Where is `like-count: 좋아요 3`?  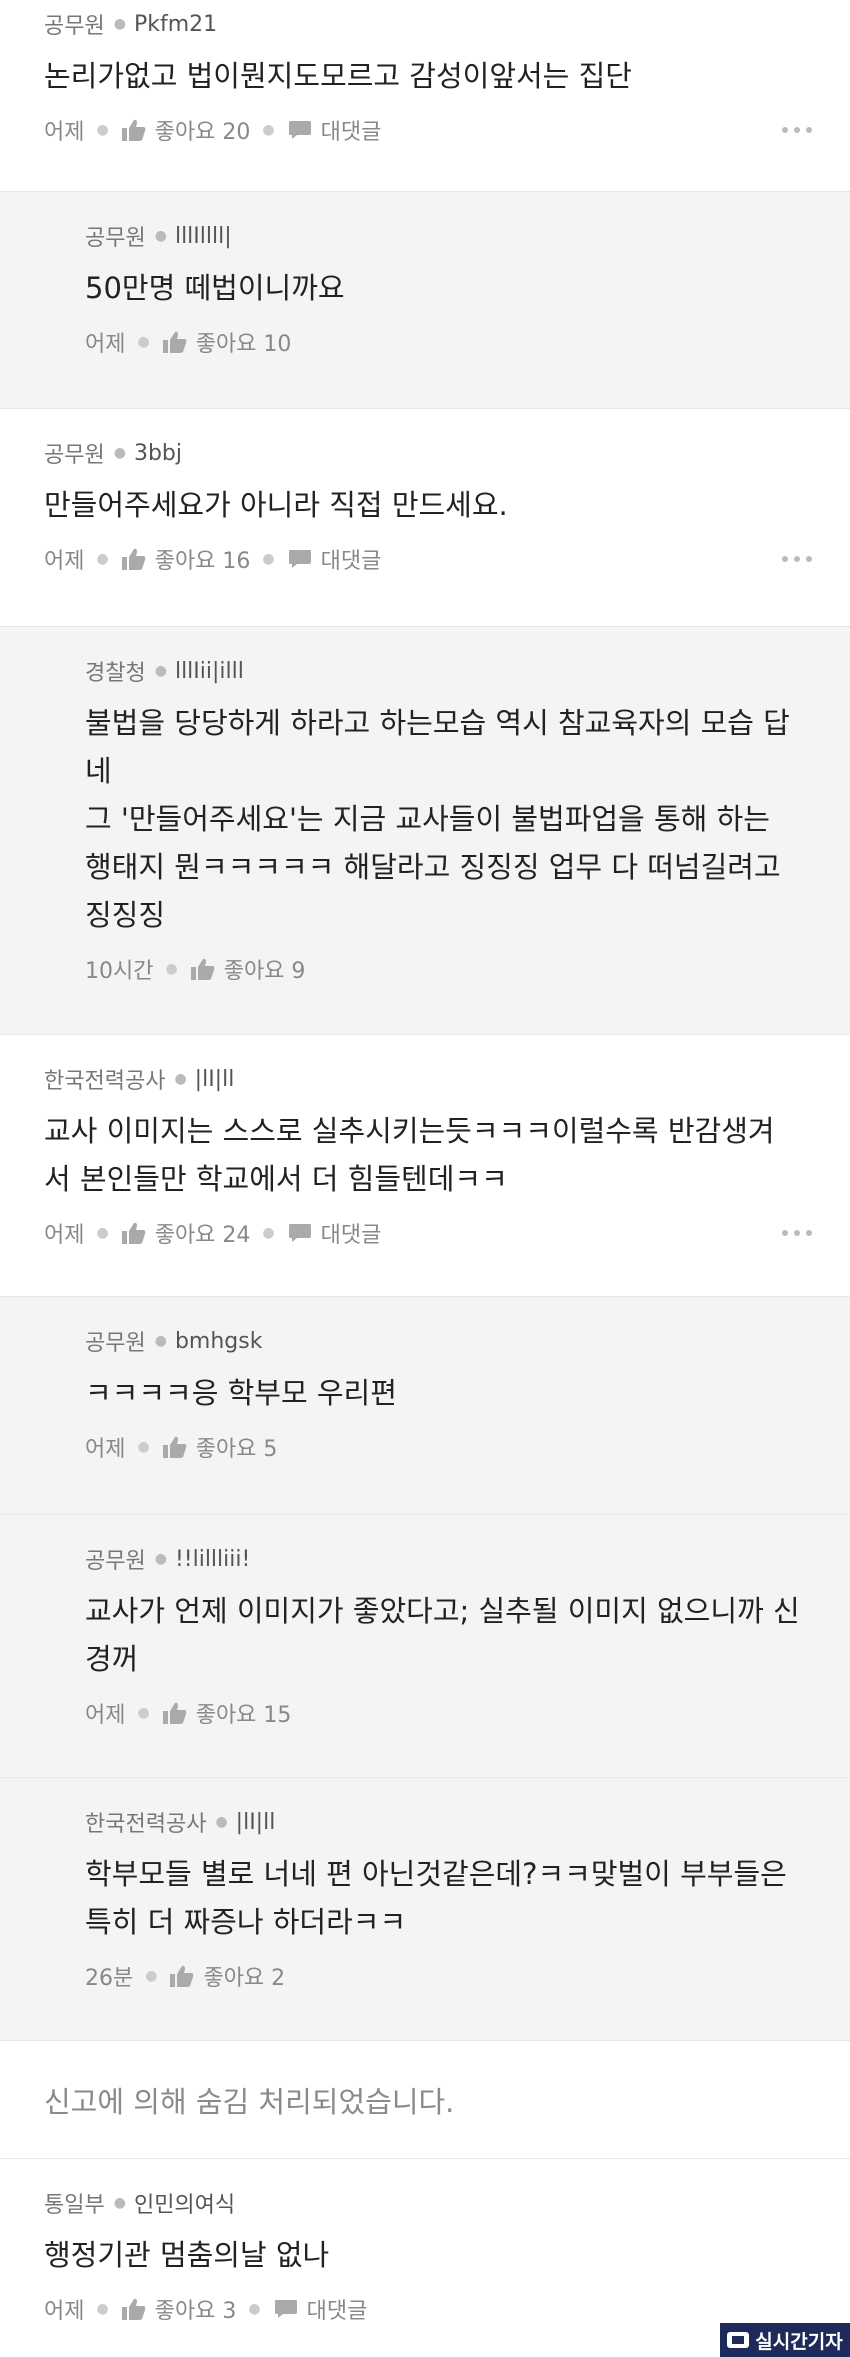 like-count: 좋아요 3 is located at coordinates (195, 2311).